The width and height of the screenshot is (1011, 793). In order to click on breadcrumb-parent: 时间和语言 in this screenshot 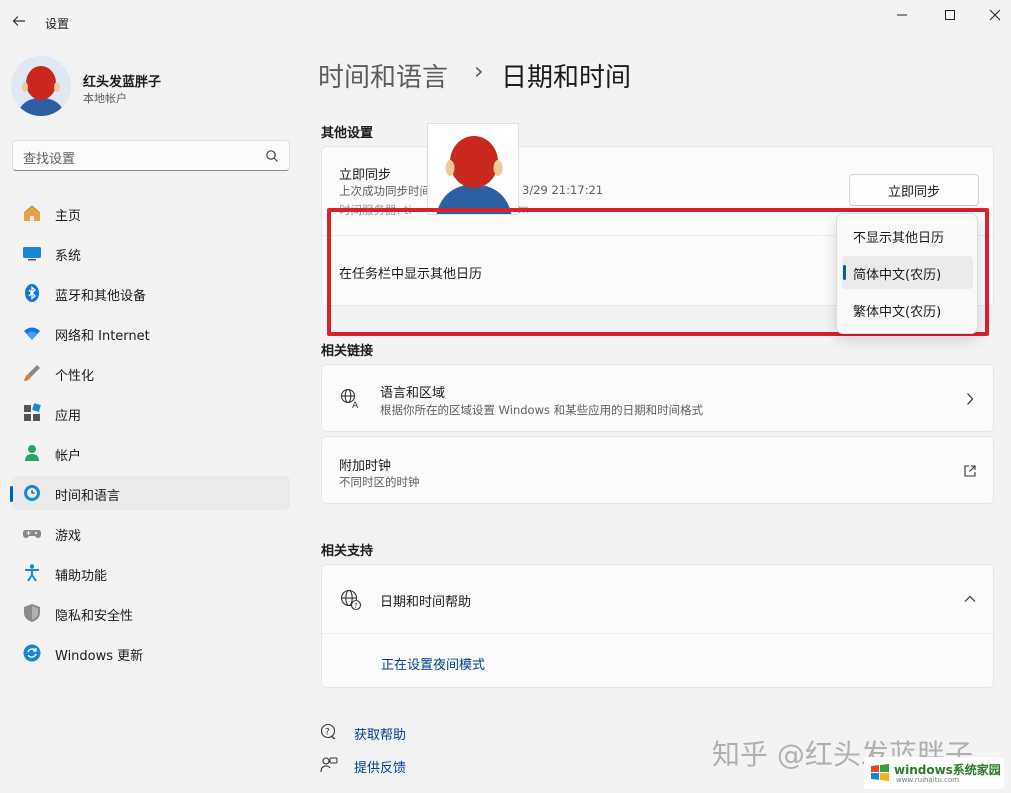, I will do `click(383, 75)`.